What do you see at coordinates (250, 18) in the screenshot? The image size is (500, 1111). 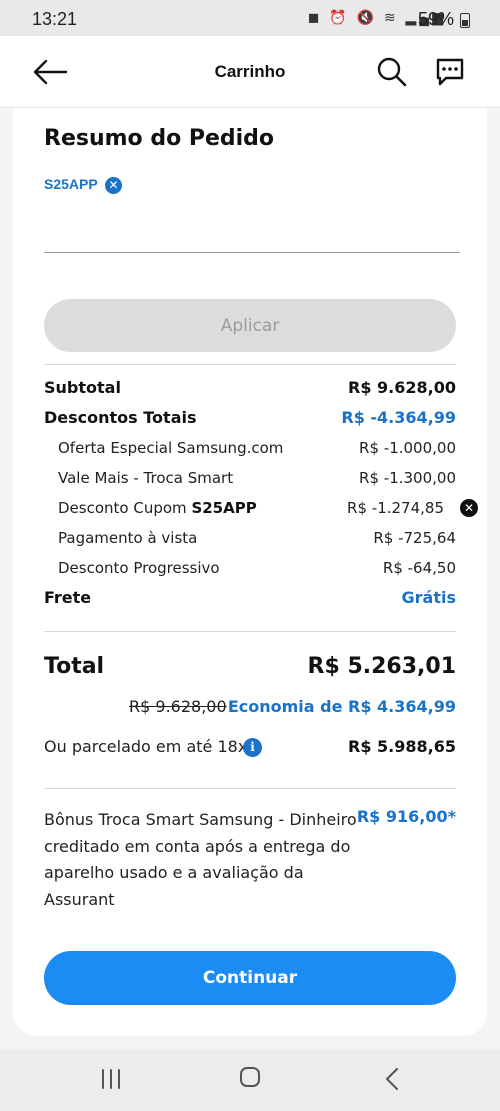 I see `status-bar: 13:21 ◼ ⏰ 🔇 ≋ ▂▄▆ 59%` at bounding box center [250, 18].